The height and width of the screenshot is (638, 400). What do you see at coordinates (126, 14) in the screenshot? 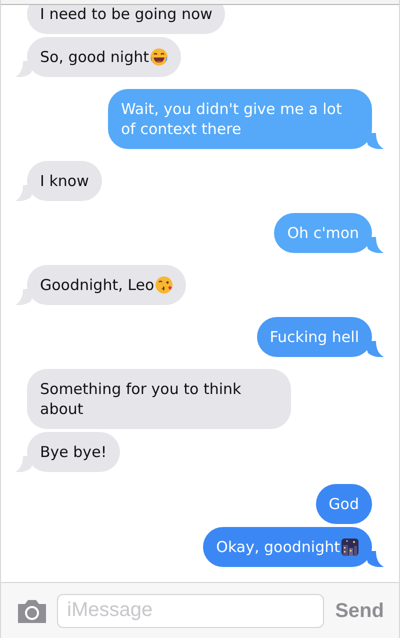
I see `message-text: I need to be going now` at bounding box center [126, 14].